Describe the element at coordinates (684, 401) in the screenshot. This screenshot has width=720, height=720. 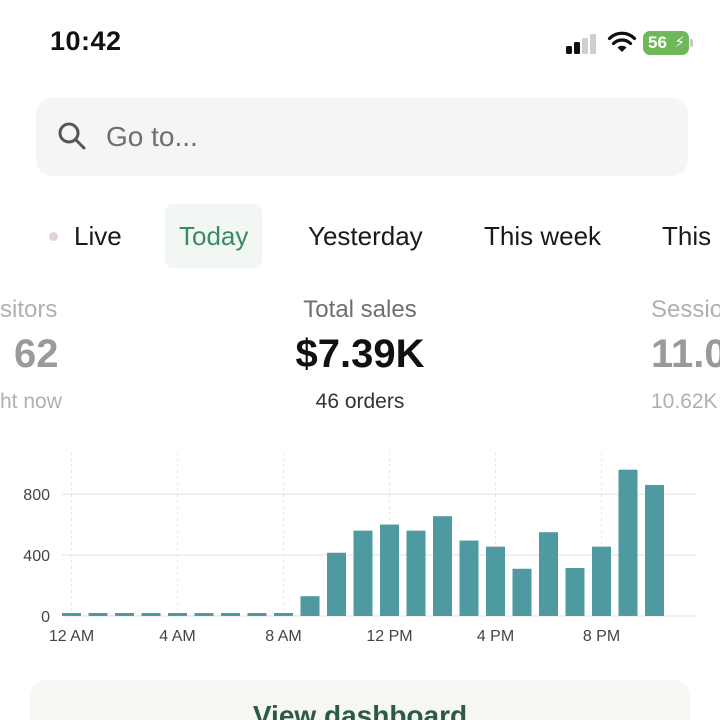
I see `sessions-sub: 10.62K` at that location.